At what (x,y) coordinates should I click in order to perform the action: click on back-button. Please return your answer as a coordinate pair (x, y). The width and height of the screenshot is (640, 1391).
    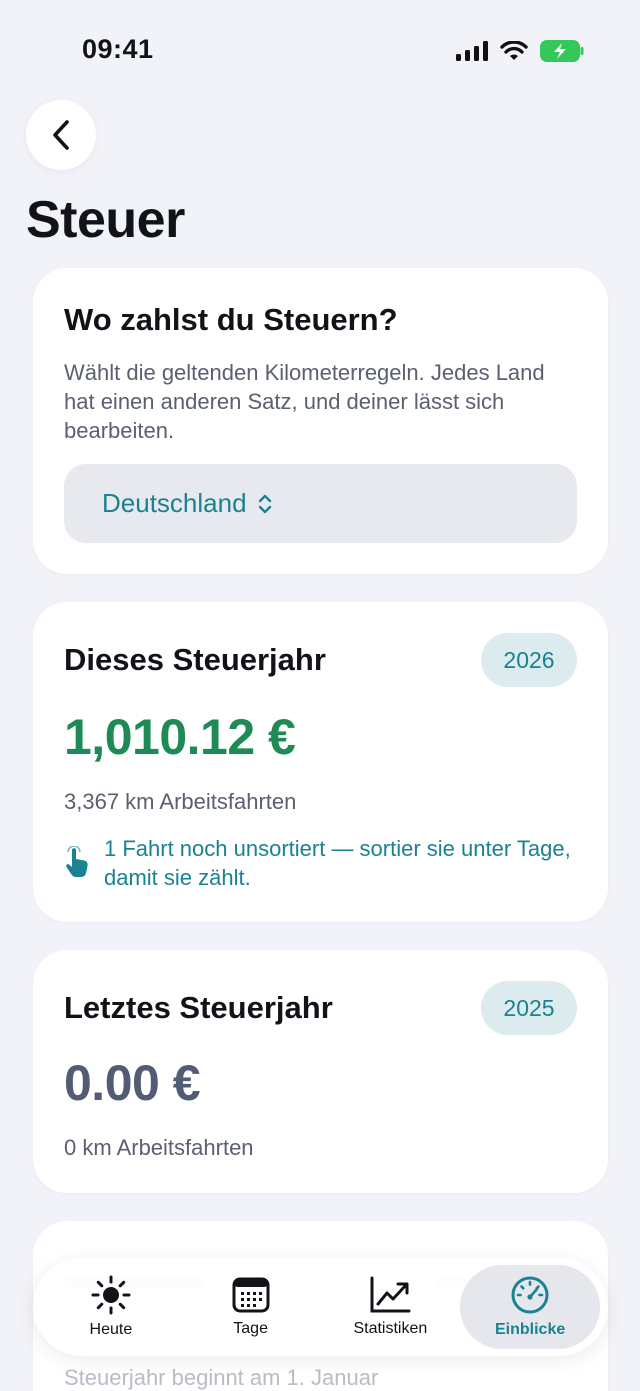
    Looking at the image, I should click on (61, 135).